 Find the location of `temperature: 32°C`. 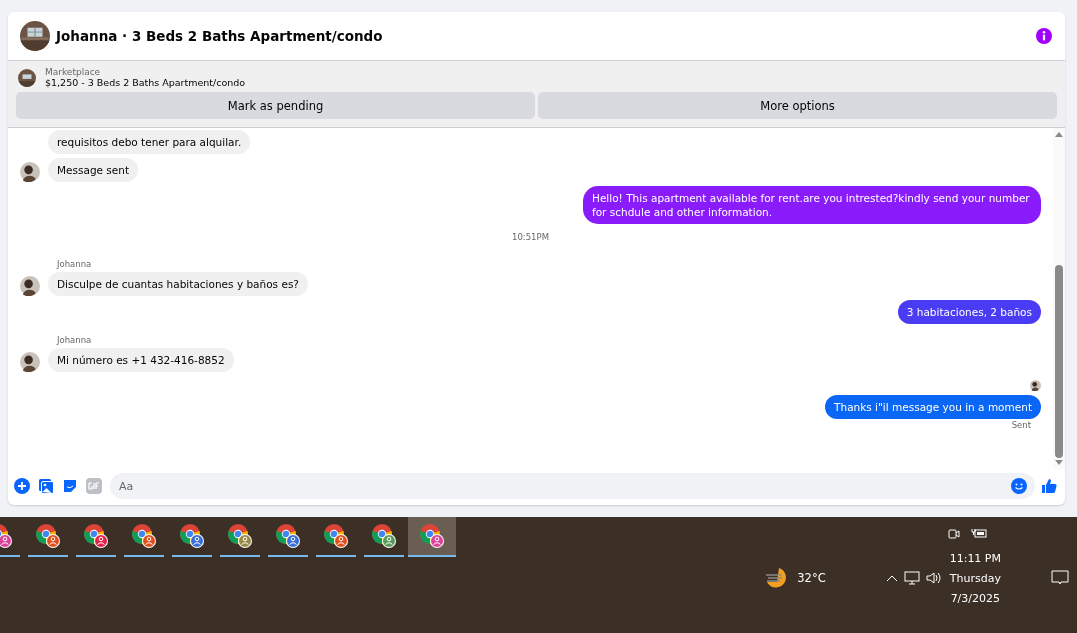

temperature: 32°C is located at coordinates (811, 578).